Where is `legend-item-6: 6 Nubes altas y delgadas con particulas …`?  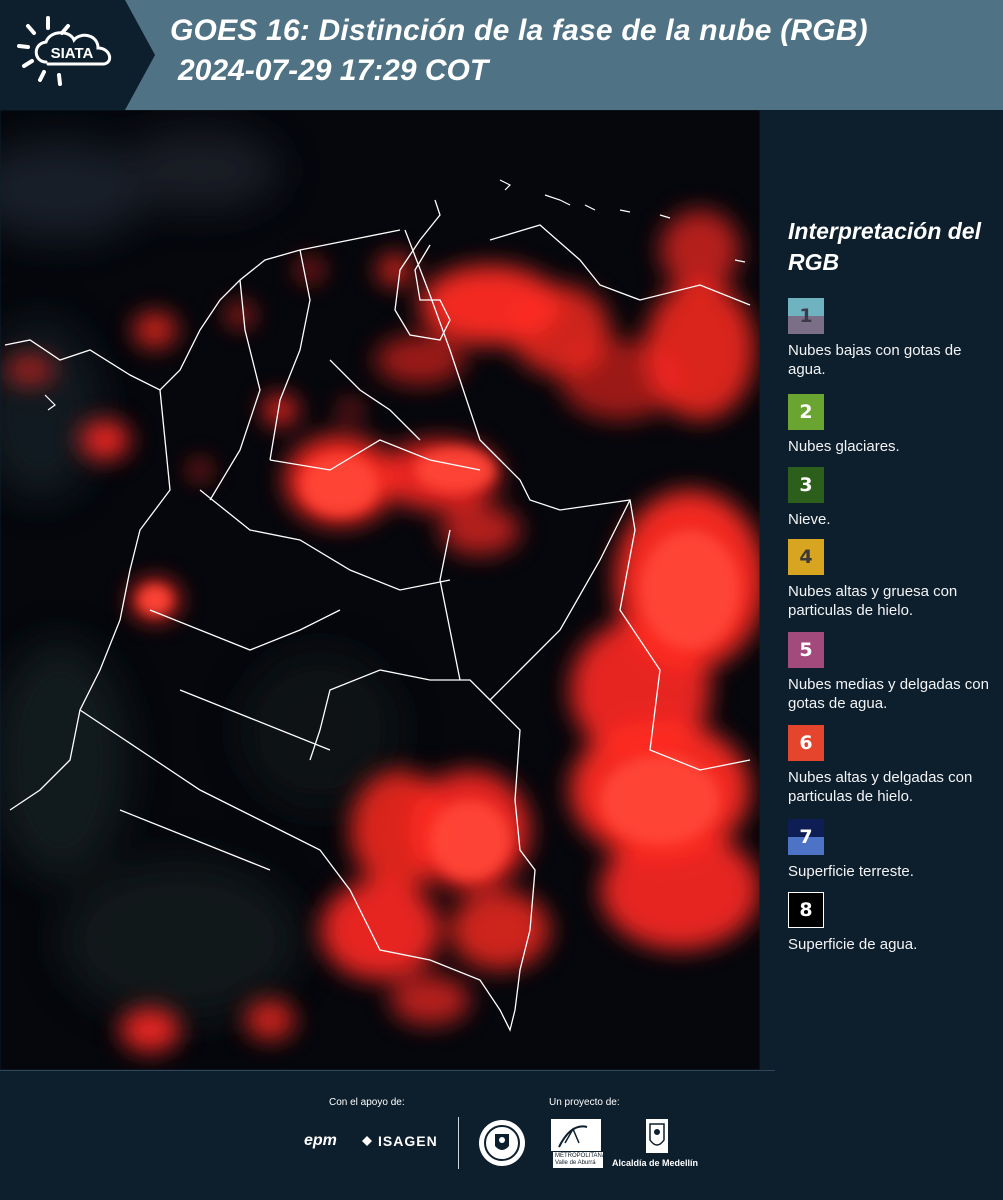 legend-item-6: 6 Nubes altas y delgadas con particulas … is located at coordinates (893, 765).